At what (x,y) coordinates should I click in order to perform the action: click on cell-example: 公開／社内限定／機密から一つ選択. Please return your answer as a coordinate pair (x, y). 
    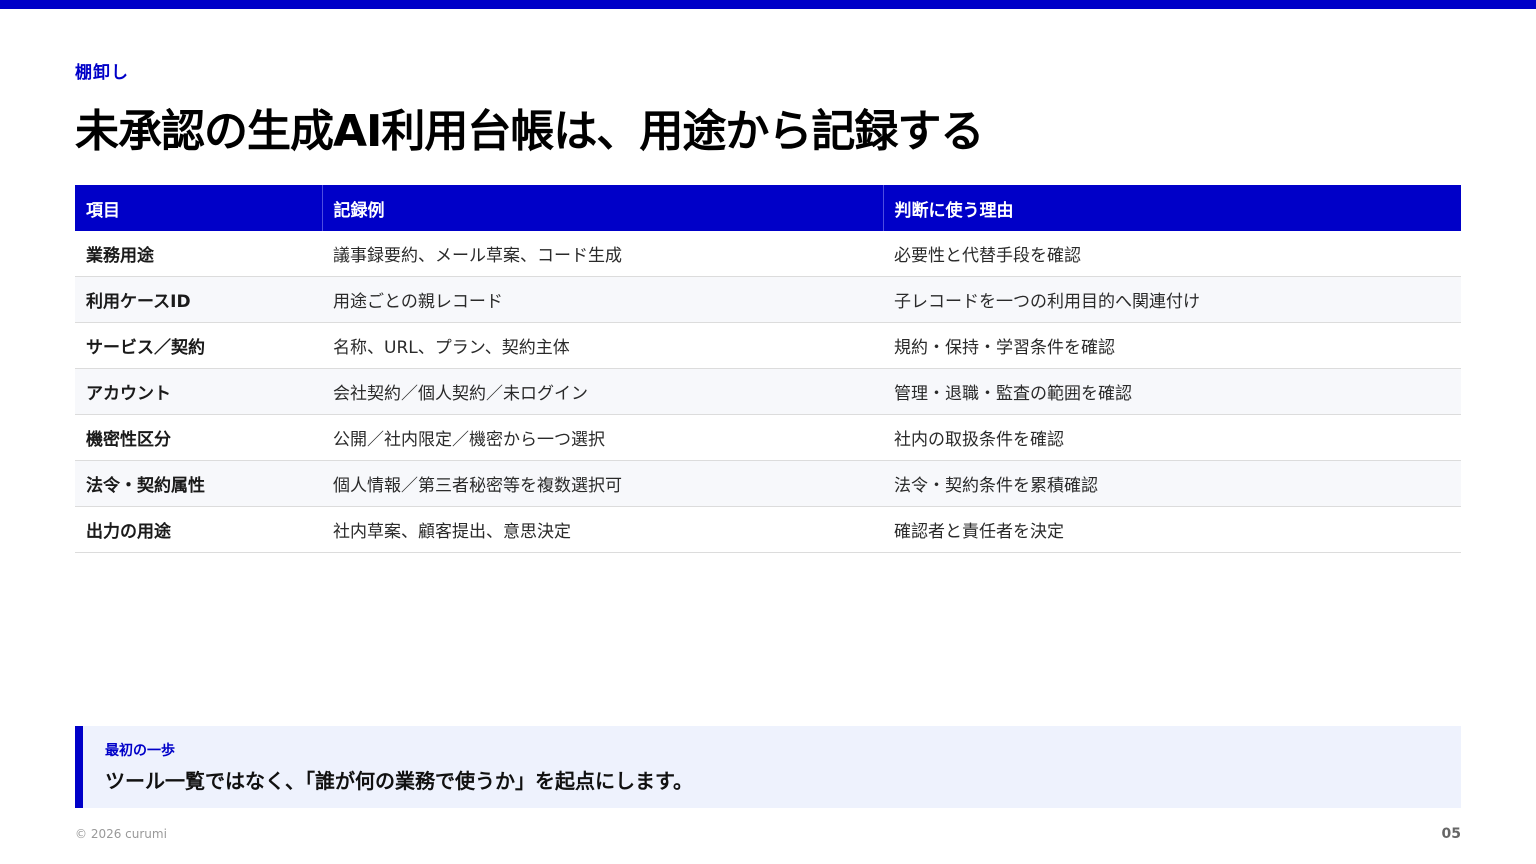
    Looking at the image, I should click on (602, 437).